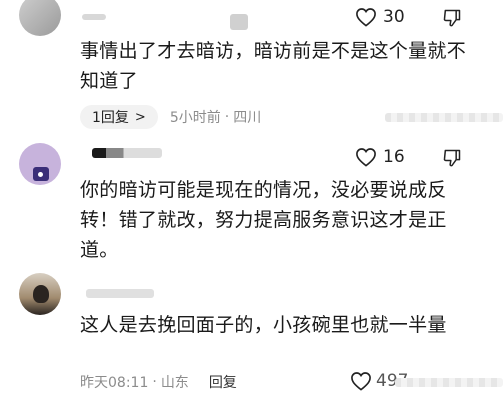 This screenshot has width=503, height=401. What do you see at coordinates (394, 17) in the screenshot?
I see `like-count: 30` at bounding box center [394, 17].